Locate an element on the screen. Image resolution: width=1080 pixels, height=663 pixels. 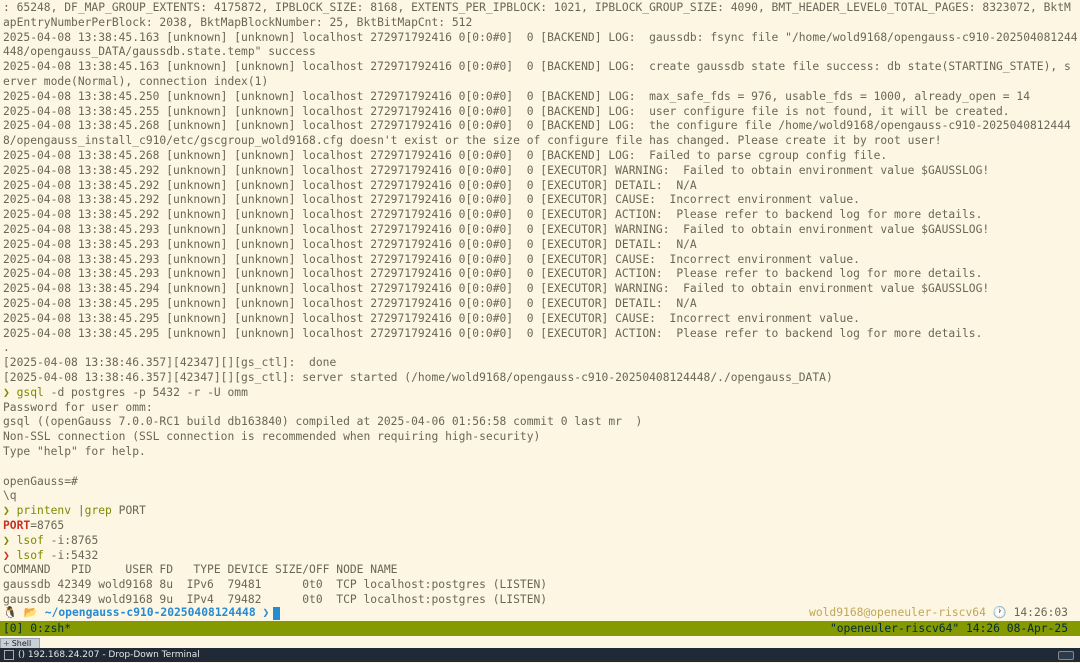
session-line: ❯ printenv |grep PORT is located at coordinates (74, 511).